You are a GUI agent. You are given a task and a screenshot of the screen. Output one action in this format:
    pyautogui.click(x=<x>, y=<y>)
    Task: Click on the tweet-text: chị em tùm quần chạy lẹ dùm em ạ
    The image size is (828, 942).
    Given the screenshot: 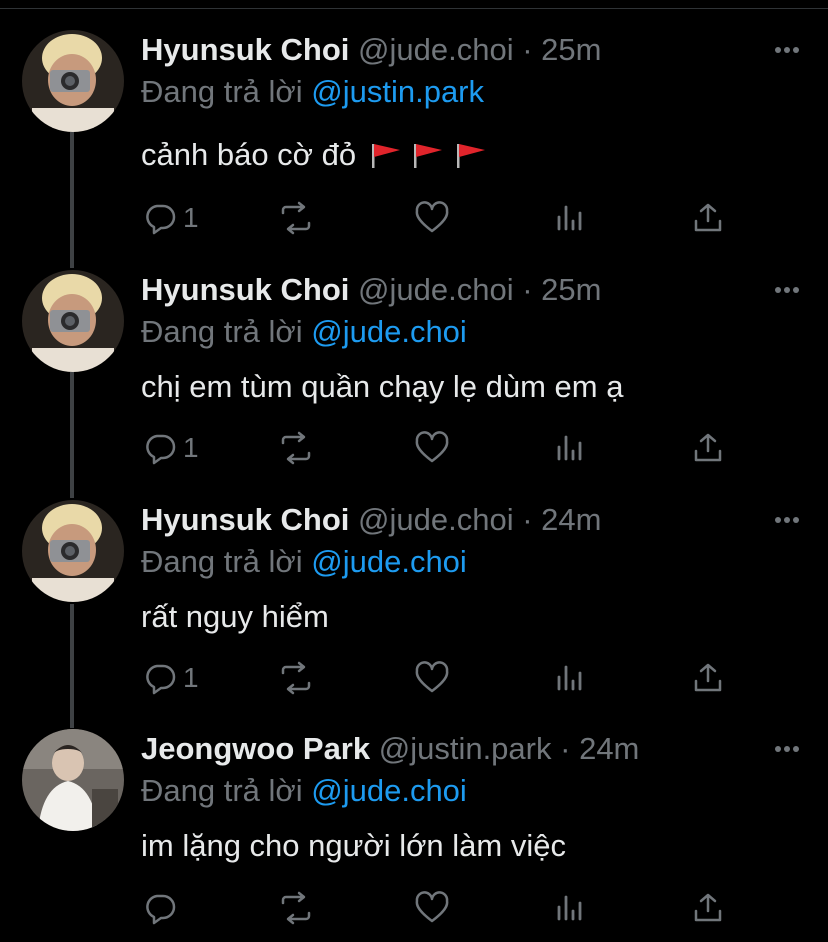 What is the action you would take?
    pyautogui.click(x=382, y=386)
    